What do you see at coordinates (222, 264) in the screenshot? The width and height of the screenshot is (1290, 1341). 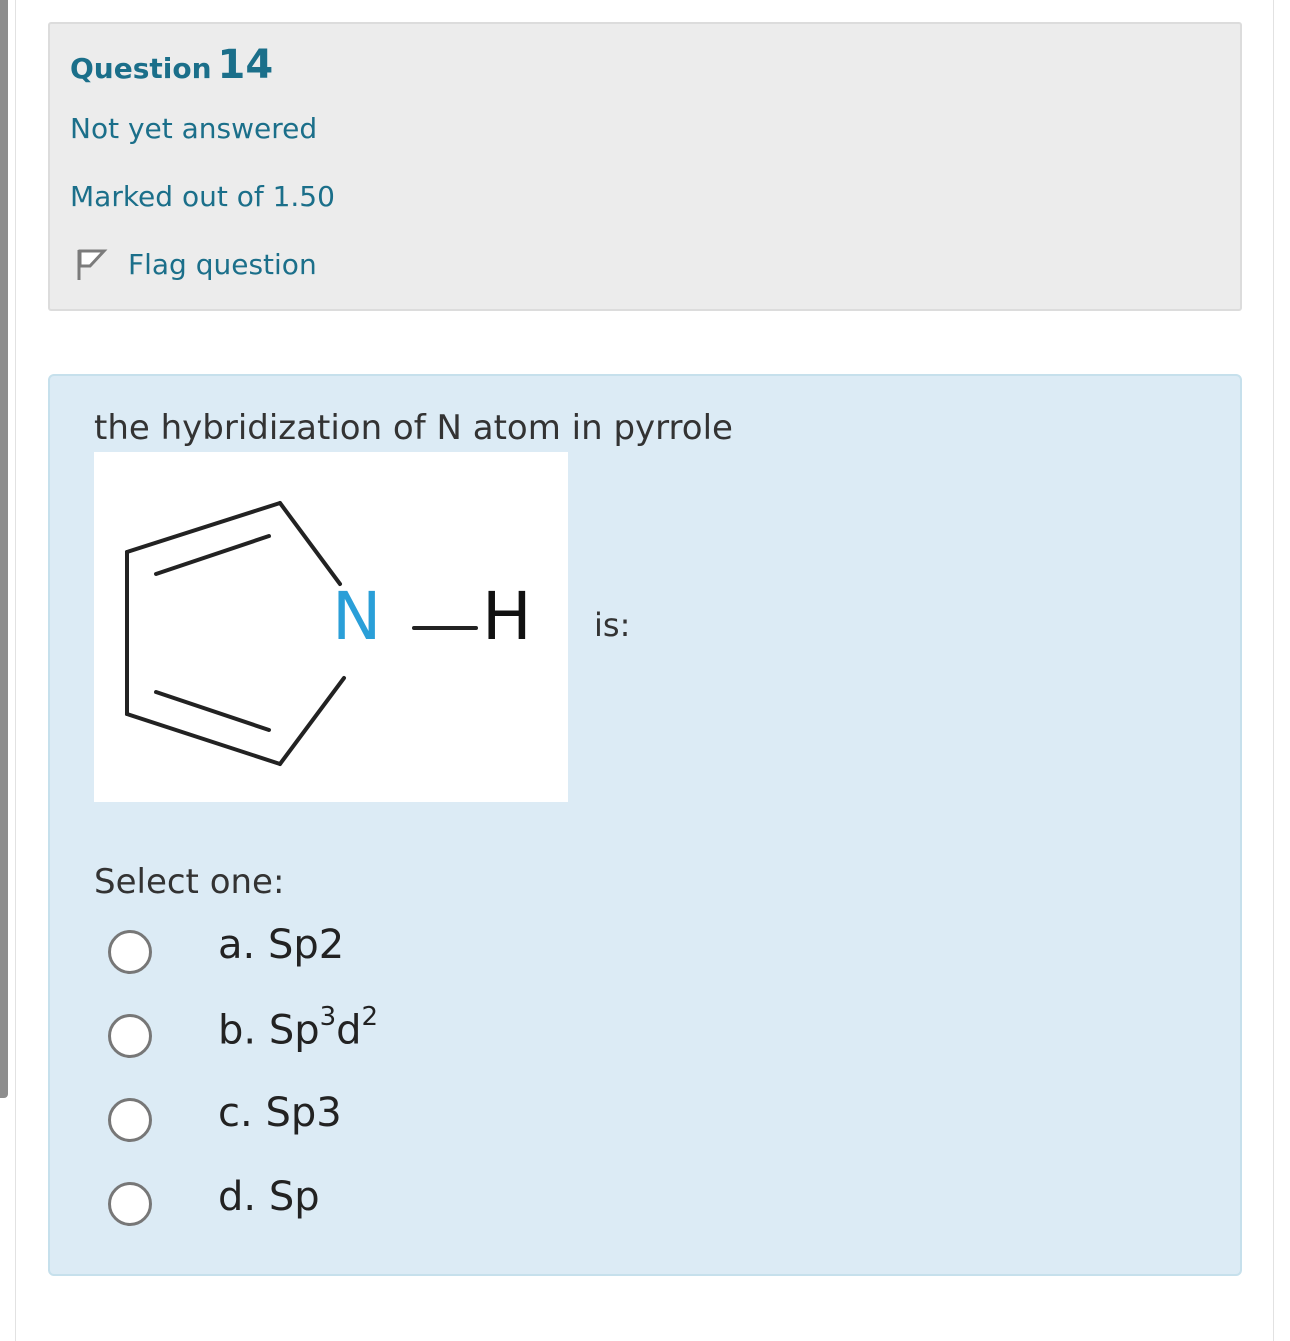 I see `flag-question-label: Flag question` at bounding box center [222, 264].